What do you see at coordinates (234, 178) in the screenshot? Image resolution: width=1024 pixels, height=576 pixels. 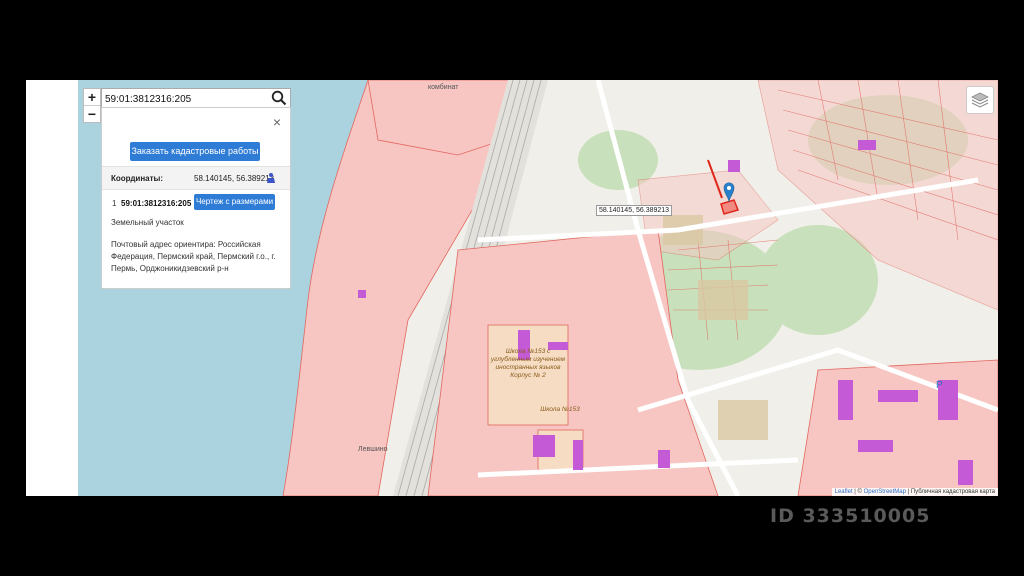 I see `coordinates-value: 58.140145, 56.389213` at bounding box center [234, 178].